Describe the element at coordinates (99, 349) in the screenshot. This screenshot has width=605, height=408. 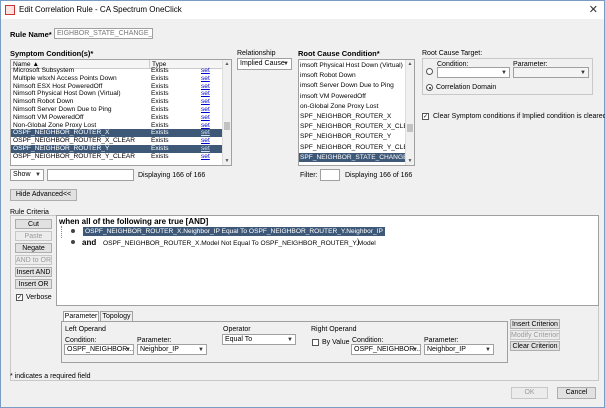
I see `left-condition-select: OSPF_NEIGHBOR... ▼` at that location.